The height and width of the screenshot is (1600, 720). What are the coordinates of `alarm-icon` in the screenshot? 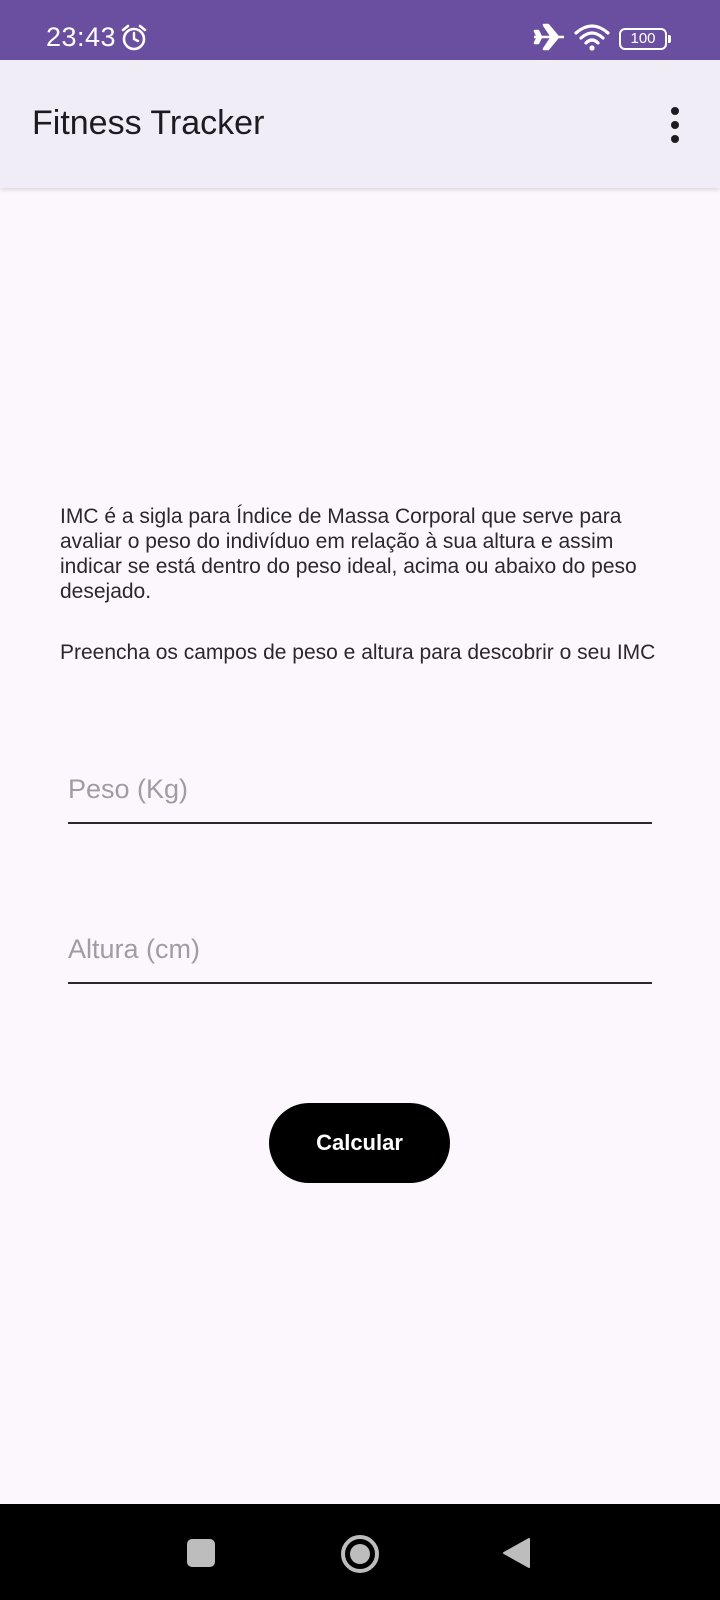 It's located at (134, 37).